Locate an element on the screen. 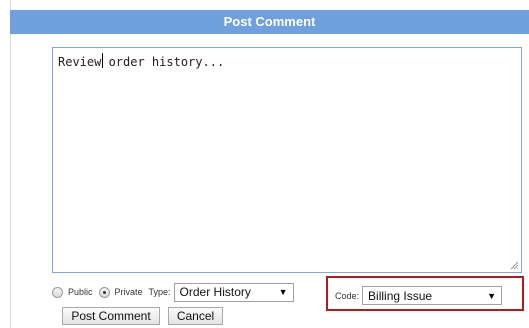 The width and height of the screenshot is (529, 328). comment-options-row: Public Private Type: Order History ▼ is located at coordinates (173, 292).